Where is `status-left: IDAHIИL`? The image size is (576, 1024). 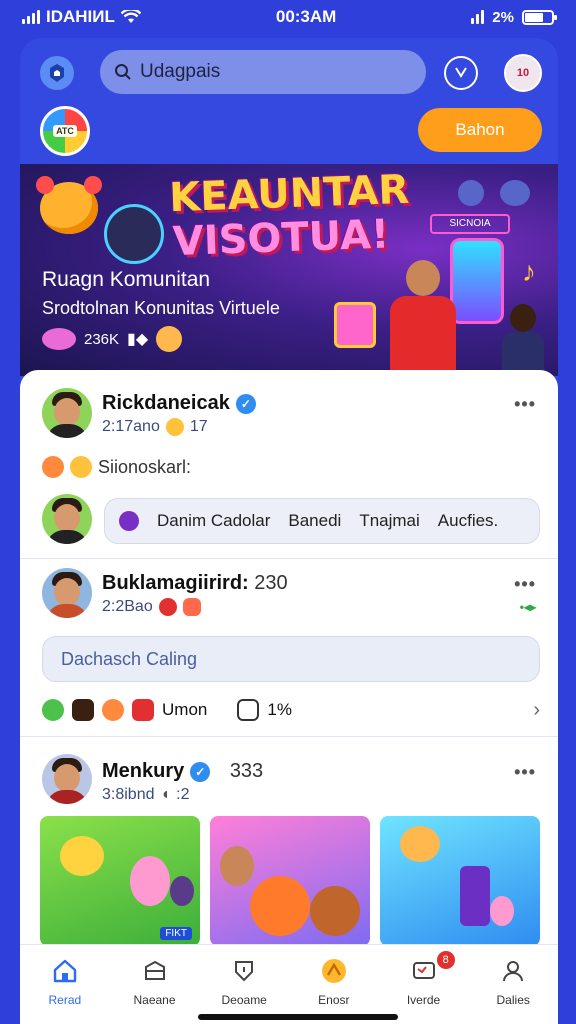
status-left: IDAHIИL is located at coordinates (81, 17).